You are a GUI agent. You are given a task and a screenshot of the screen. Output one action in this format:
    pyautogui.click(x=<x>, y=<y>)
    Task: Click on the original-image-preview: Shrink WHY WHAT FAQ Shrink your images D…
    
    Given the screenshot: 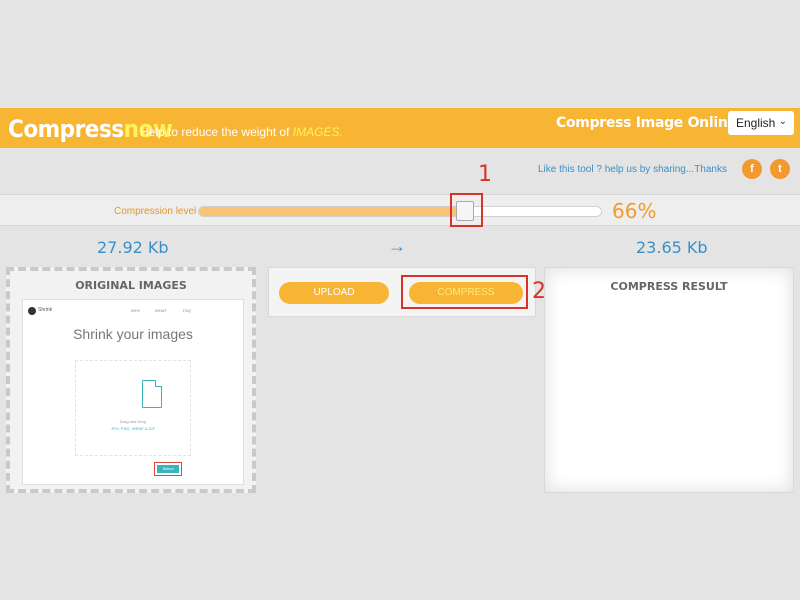 What is the action you would take?
    pyautogui.click(x=133, y=392)
    